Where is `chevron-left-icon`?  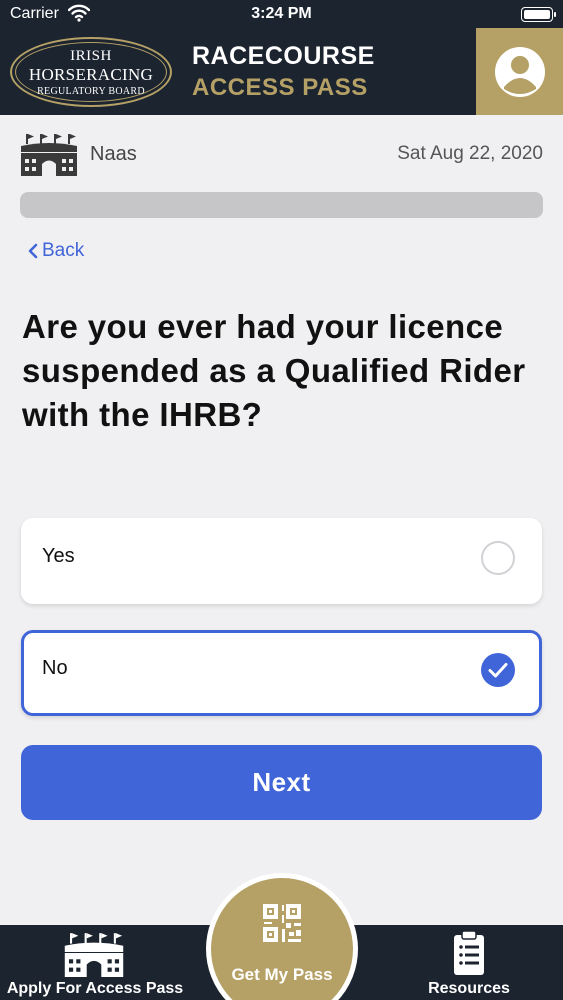
chevron-left-icon is located at coordinates (33, 251).